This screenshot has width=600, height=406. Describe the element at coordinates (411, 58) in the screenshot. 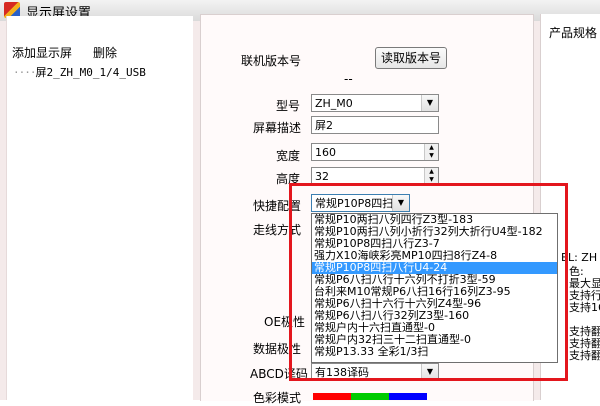

I see `read-version-button: 读取版本号` at that location.